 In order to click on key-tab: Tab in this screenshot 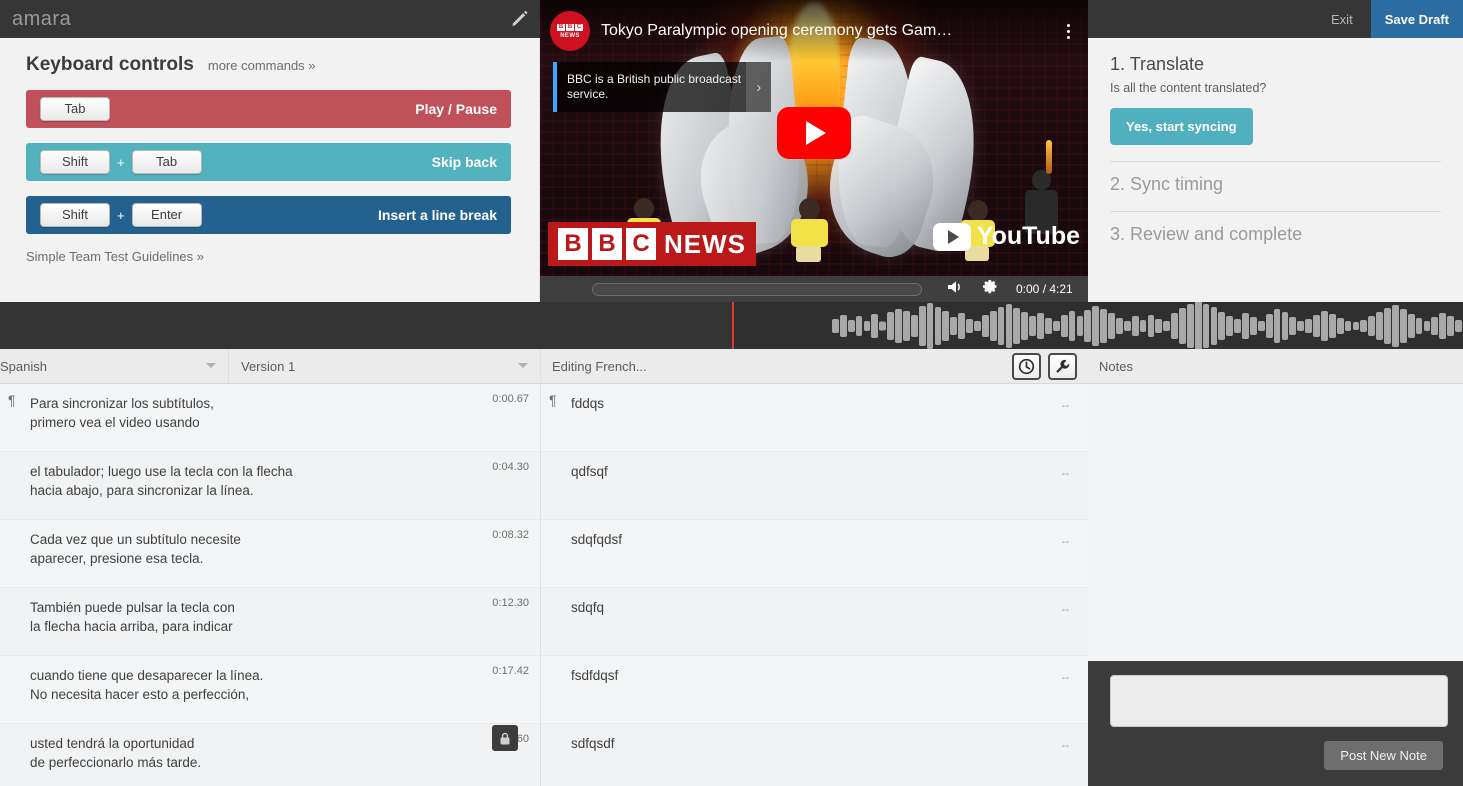, I will do `click(166, 162)`.